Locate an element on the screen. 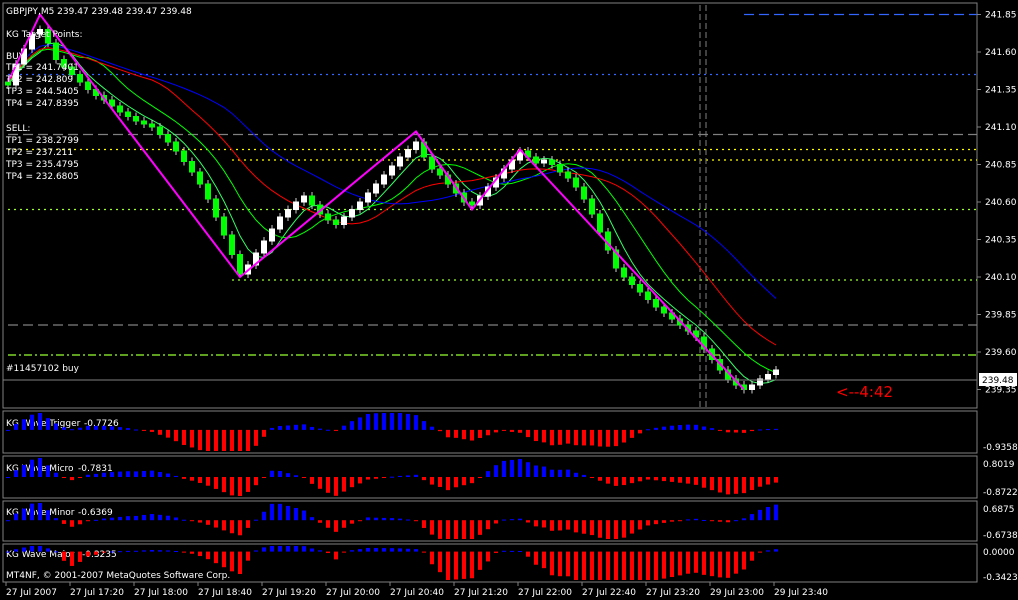 The height and width of the screenshot is (600, 1018). buy-label: BUY: is located at coordinates (16, 57).